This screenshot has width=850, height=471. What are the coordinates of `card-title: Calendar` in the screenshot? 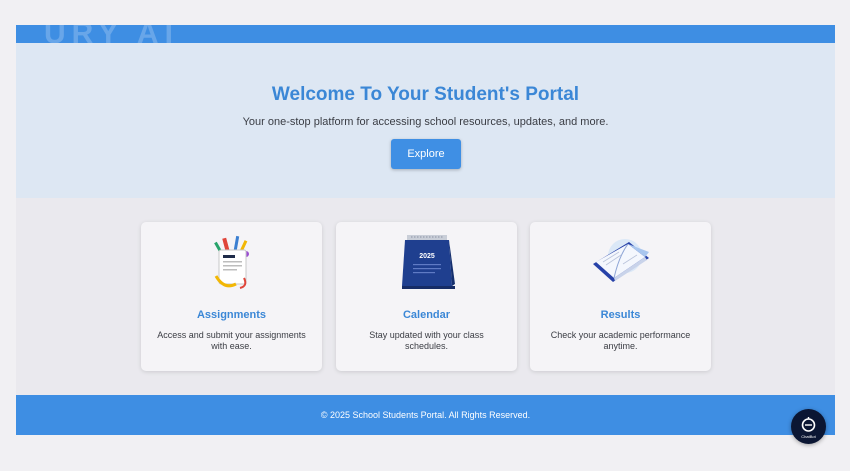 It's located at (426, 315).